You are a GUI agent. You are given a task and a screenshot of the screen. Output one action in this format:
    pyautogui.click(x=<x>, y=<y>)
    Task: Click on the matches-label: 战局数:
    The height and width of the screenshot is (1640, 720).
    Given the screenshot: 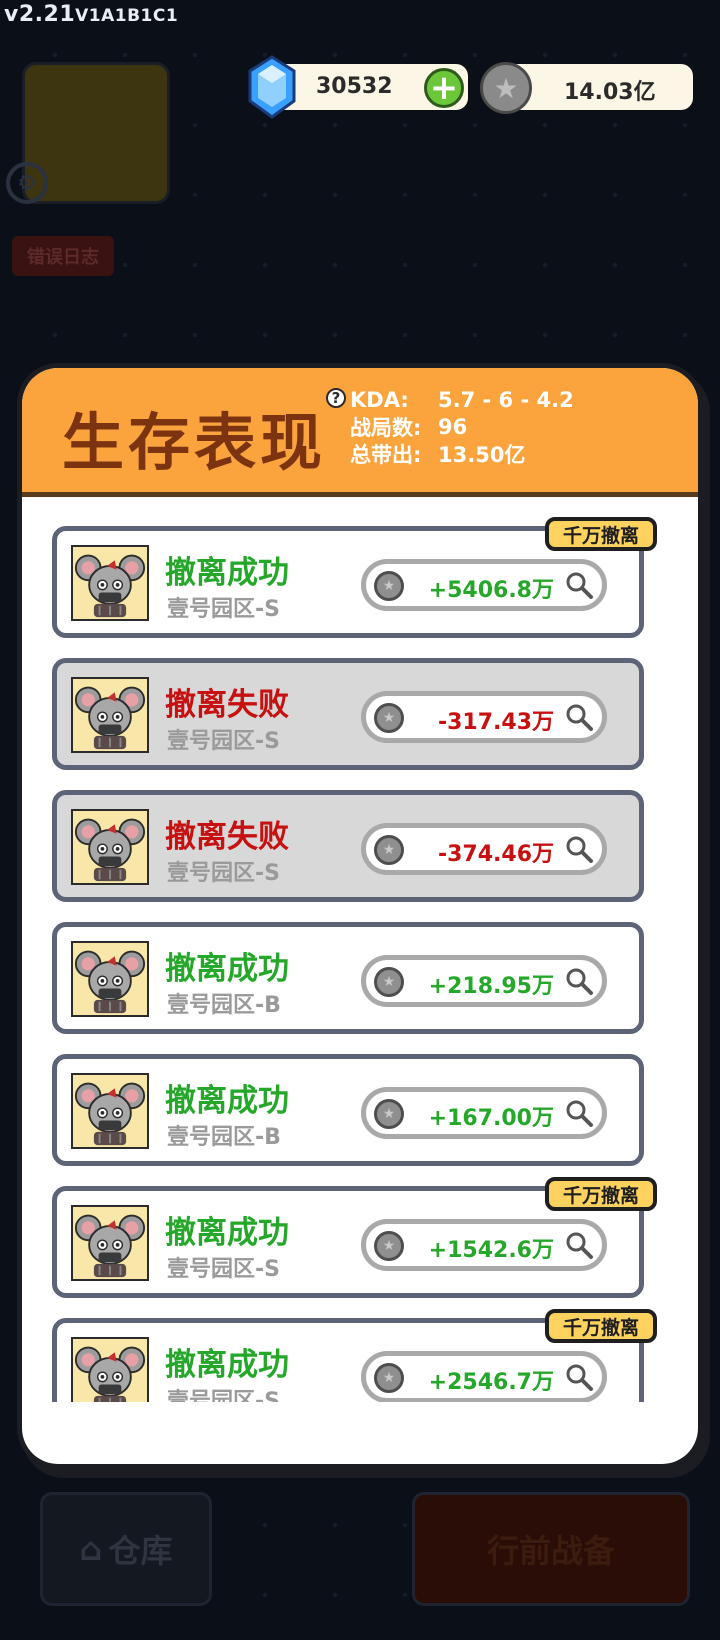 What is the action you would take?
    pyautogui.click(x=386, y=427)
    